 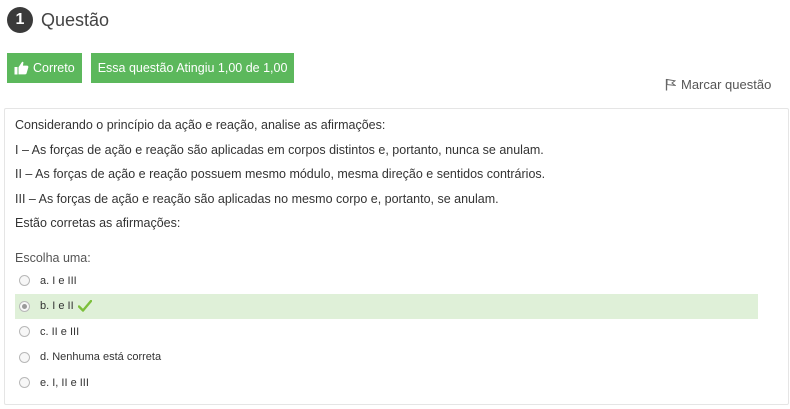 I want to click on answer-option-b: b. I e II, so click(x=386, y=306).